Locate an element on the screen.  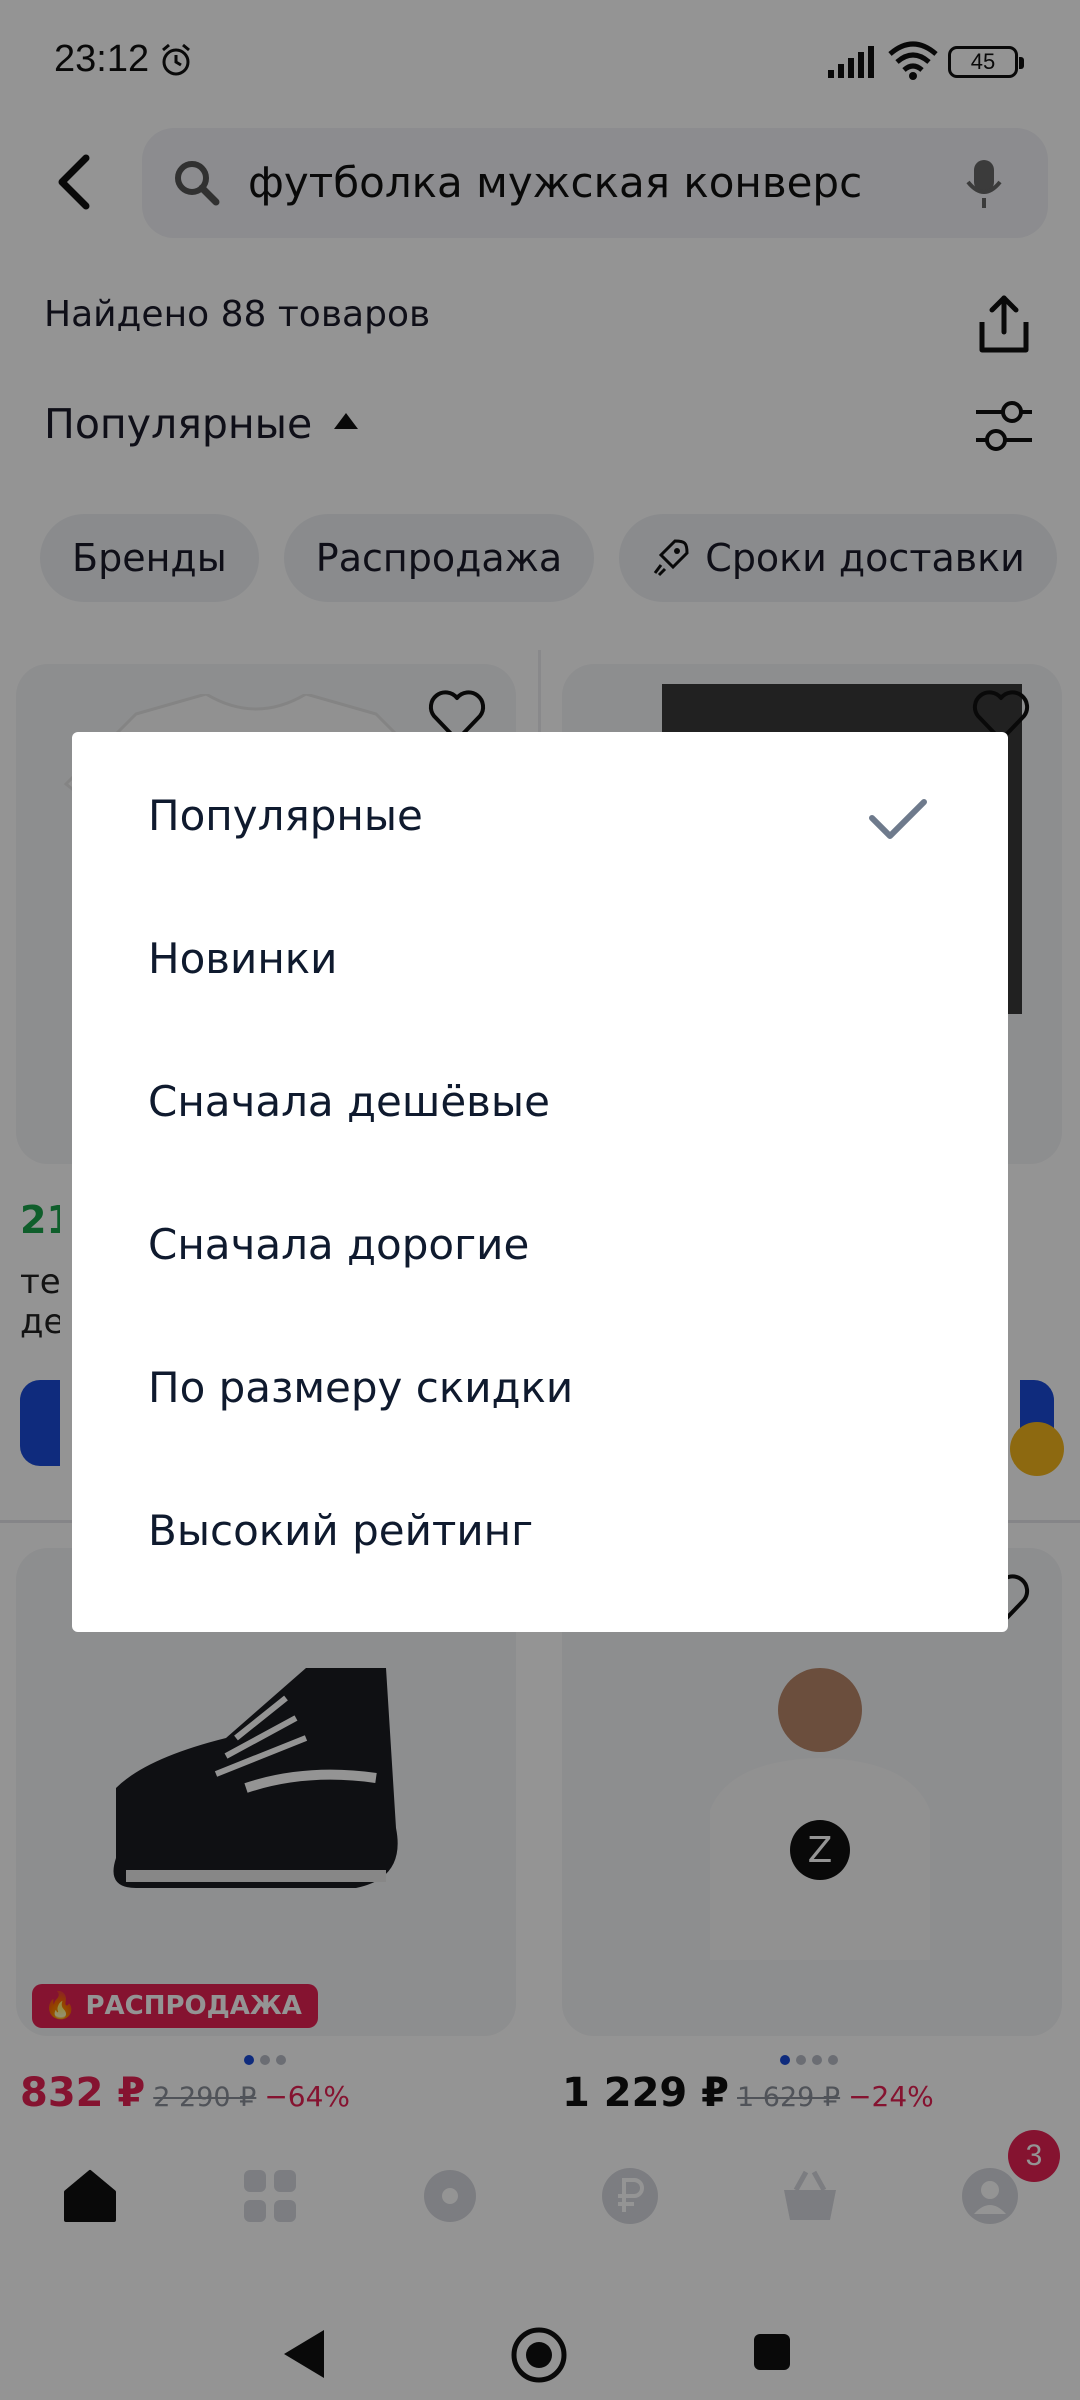
sort-option-cheap-first: Сначала дешёвые is located at coordinates (548, 1102).